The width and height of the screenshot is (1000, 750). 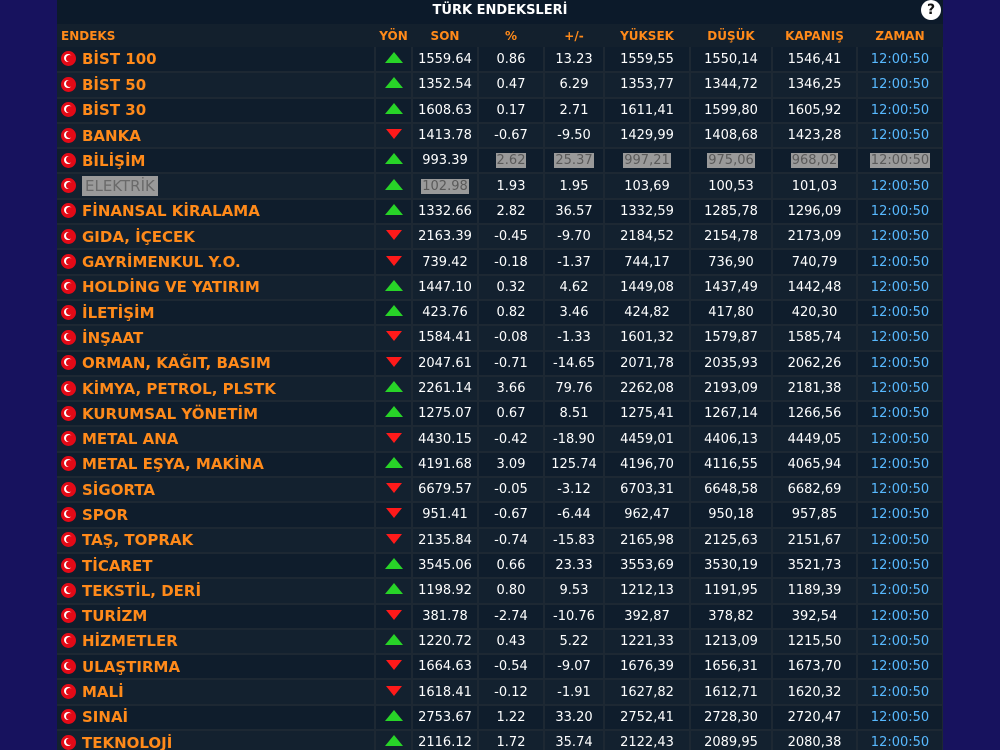 What do you see at coordinates (216, 591) in the screenshot?
I see `index-name-cell: TEKSTİL, DERİ` at bounding box center [216, 591].